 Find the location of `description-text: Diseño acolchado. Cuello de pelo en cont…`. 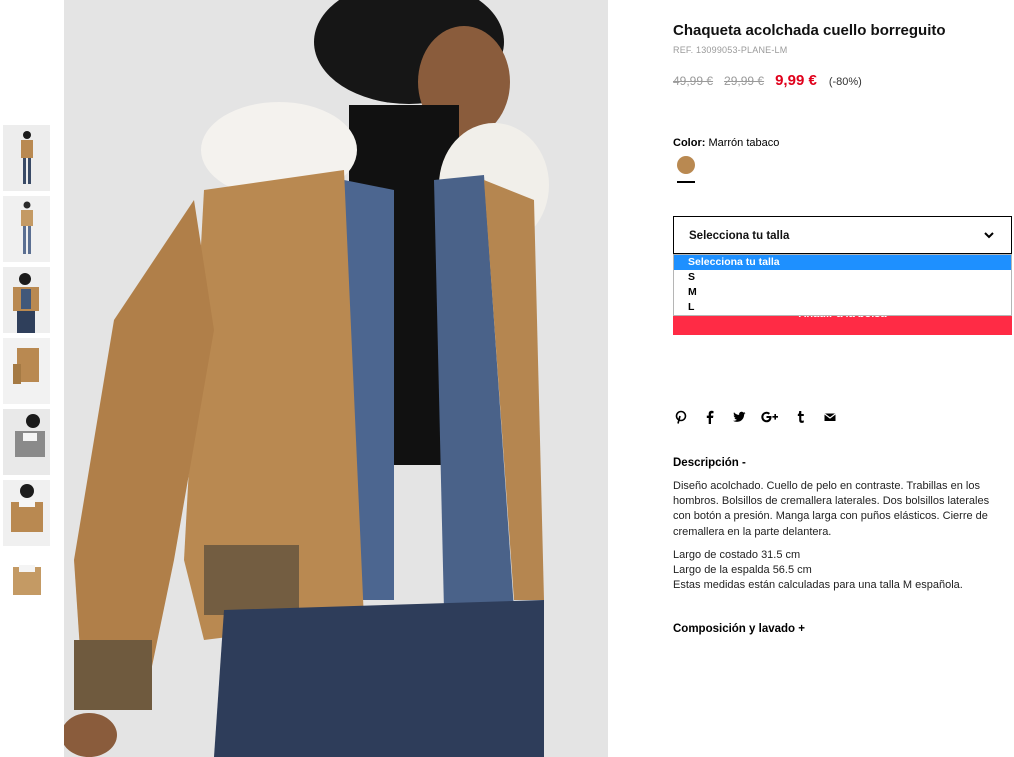

description-text: Diseño acolchado. Cuello de pelo en cont… is located at coordinates (831, 509).